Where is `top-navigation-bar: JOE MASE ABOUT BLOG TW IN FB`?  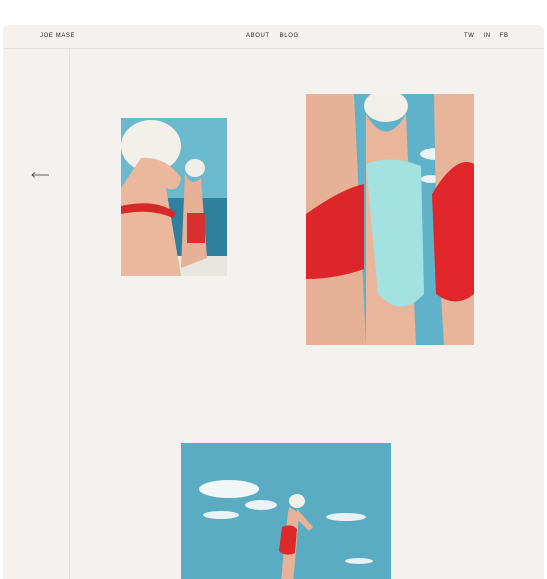 top-navigation-bar: JOE MASE ABOUT BLOG TW IN FB is located at coordinates (273, 37).